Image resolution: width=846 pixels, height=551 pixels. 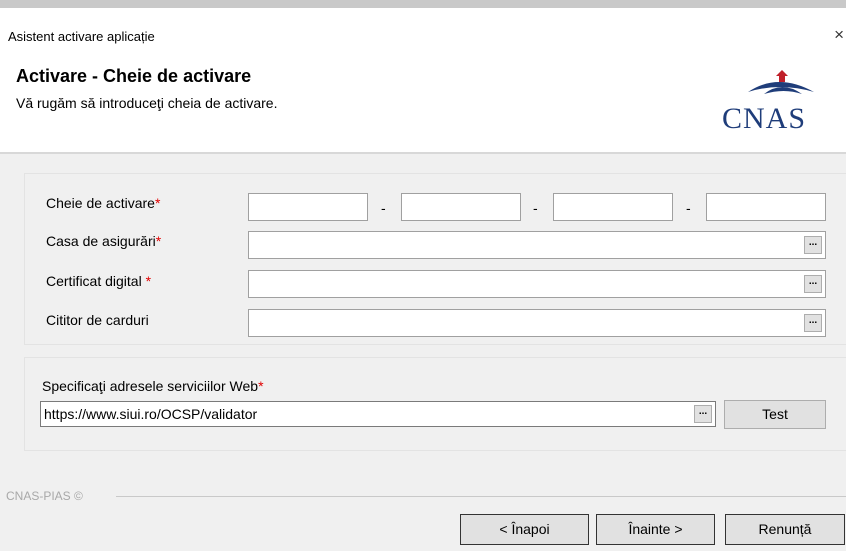 What do you see at coordinates (423, 9) in the screenshot?
I see `window-top-border` at bounding box center [423, 9].